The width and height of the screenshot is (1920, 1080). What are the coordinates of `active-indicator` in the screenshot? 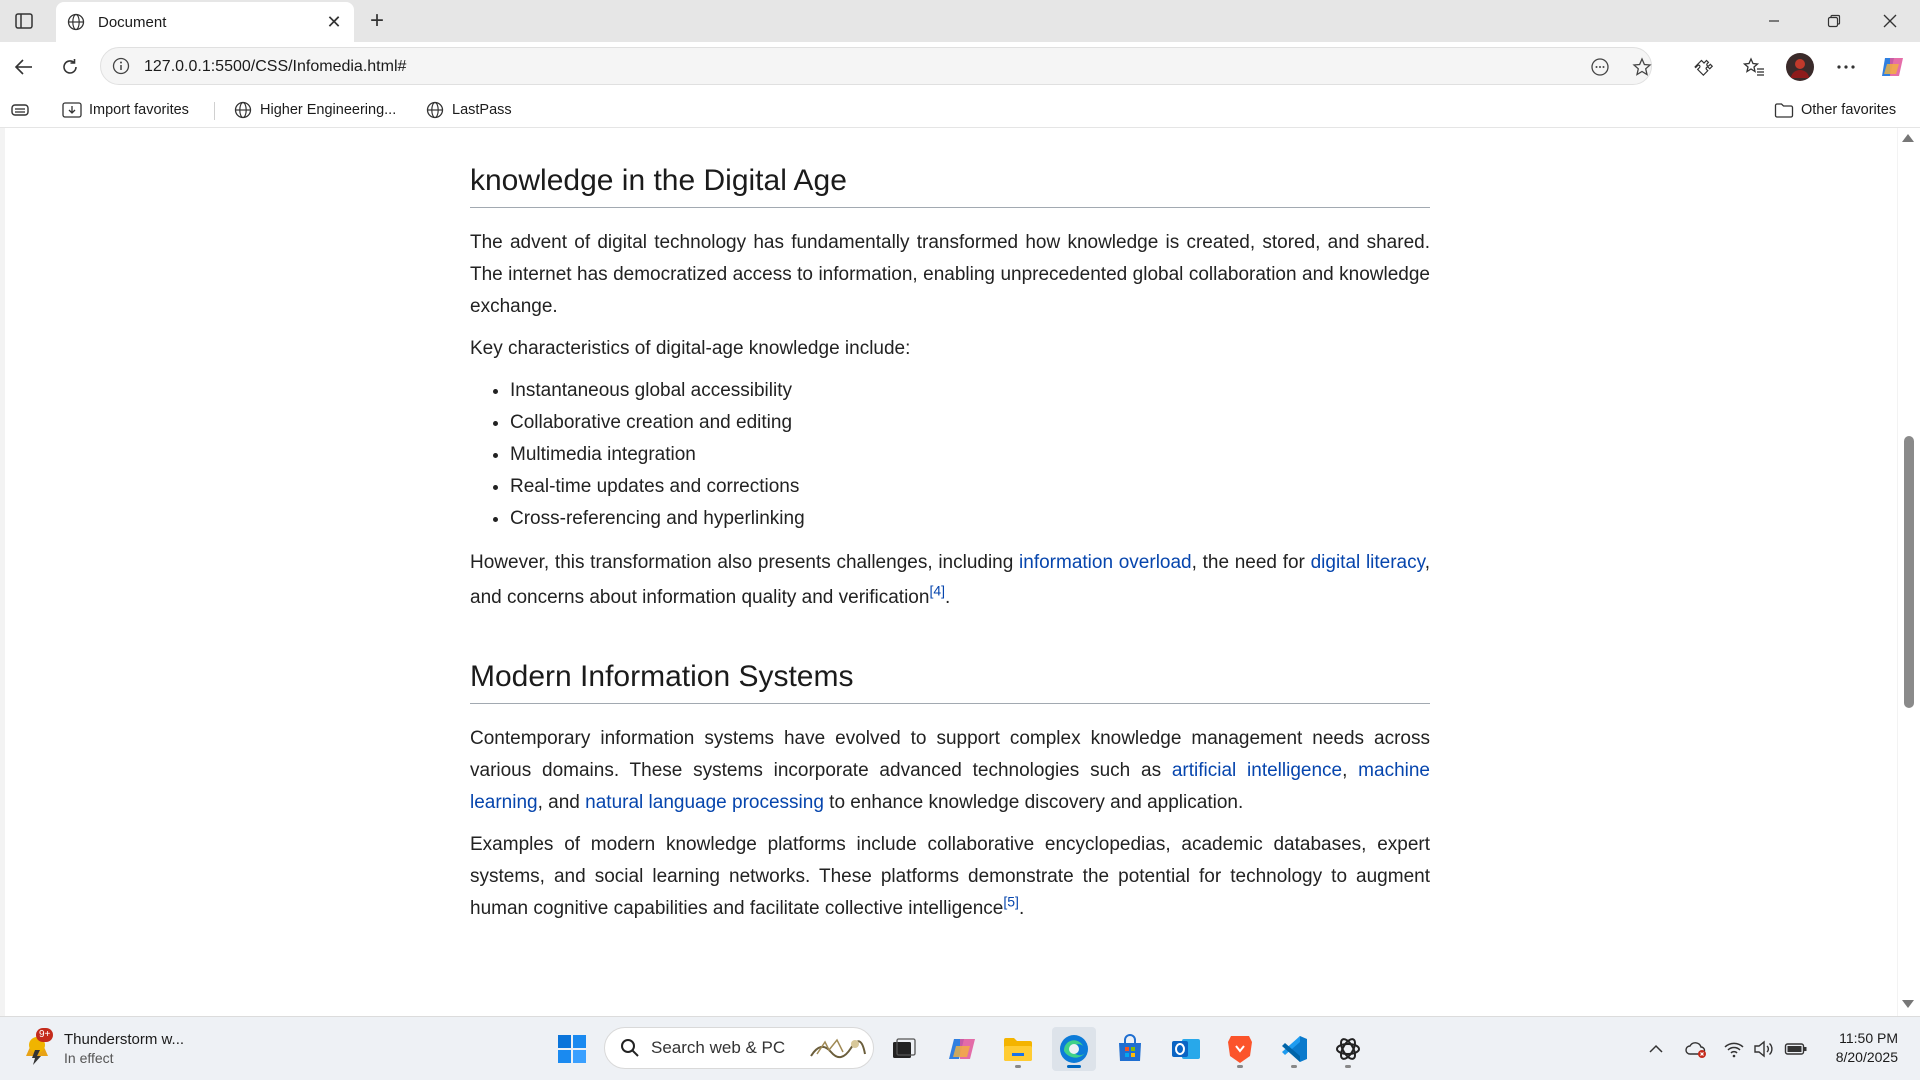 It's located at (1074, 1066).